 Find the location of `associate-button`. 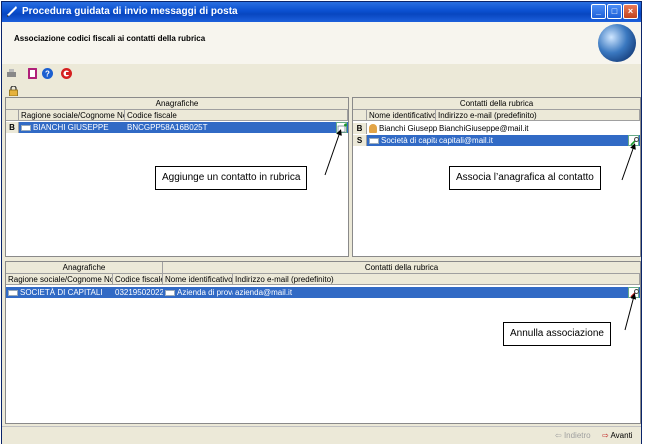

associate-button is located at coordinates (633, 140).